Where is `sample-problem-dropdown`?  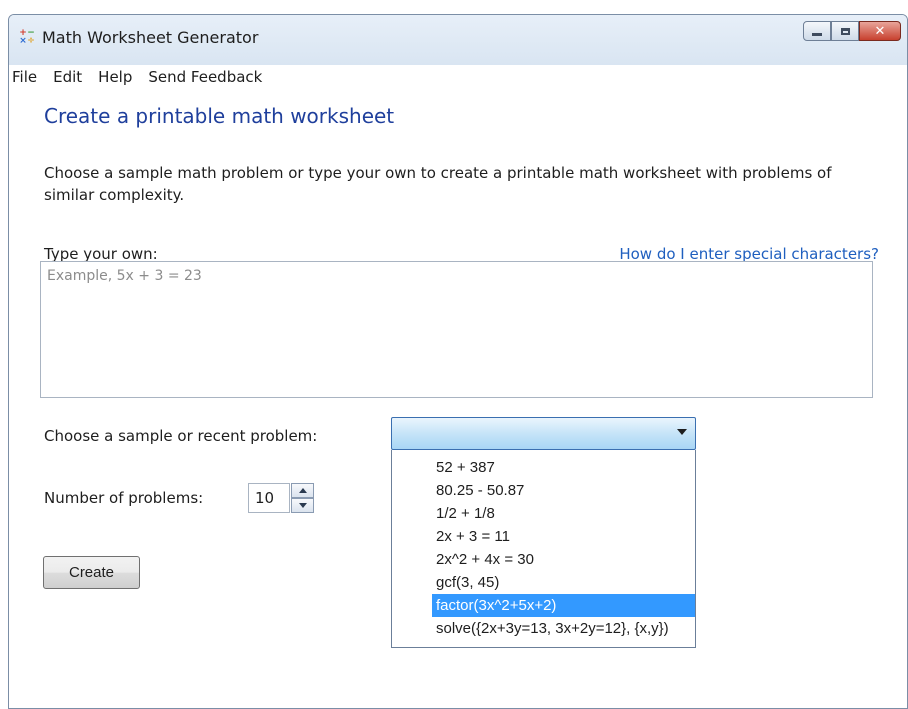
sample-problem-dropdown is located at coordinates (543, 433).